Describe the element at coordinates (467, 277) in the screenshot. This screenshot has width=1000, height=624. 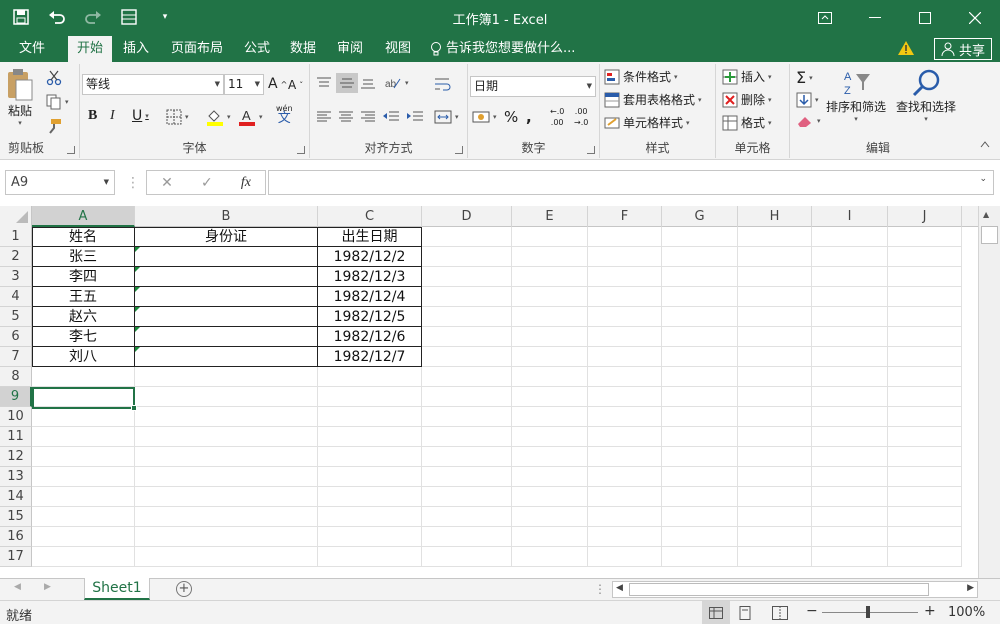
I see `cell-d3` at that location.